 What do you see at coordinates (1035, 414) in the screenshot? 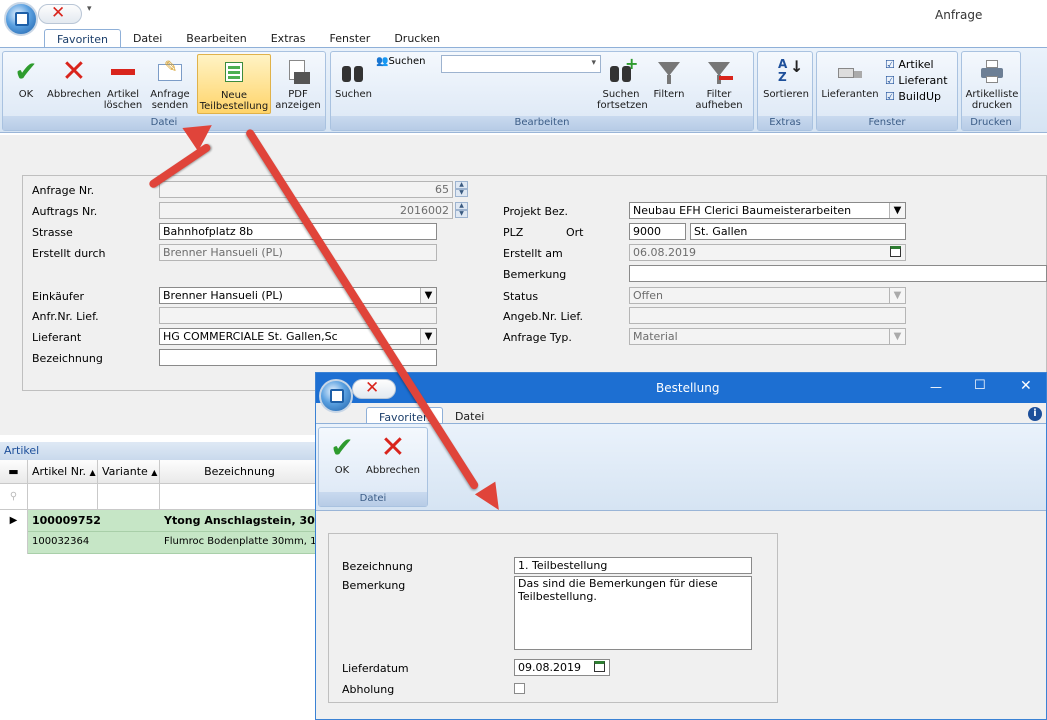
I see `info-icon: i` at bounding box center [1035, 414].